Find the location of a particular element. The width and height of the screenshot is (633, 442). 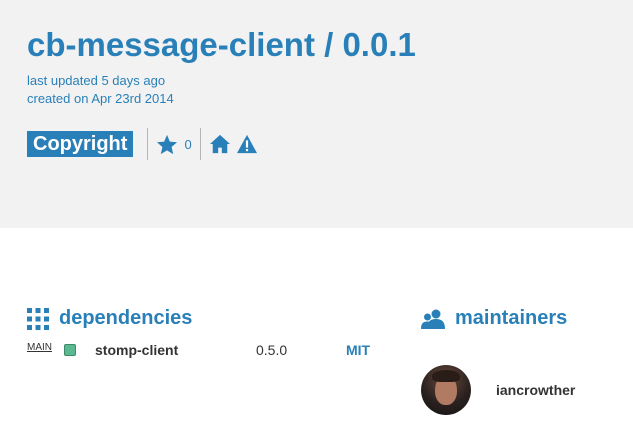

license-badge: Copyright is located at coordinates (80, 144).